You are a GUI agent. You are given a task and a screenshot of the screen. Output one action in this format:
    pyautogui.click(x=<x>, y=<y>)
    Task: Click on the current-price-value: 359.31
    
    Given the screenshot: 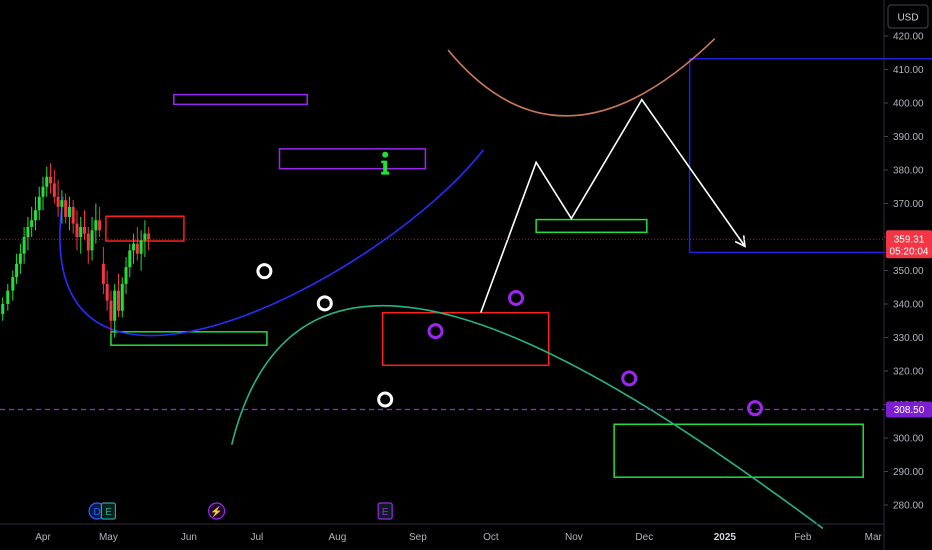 What is the action you would take?
    pyautogui.click(x=909, y=239)
    